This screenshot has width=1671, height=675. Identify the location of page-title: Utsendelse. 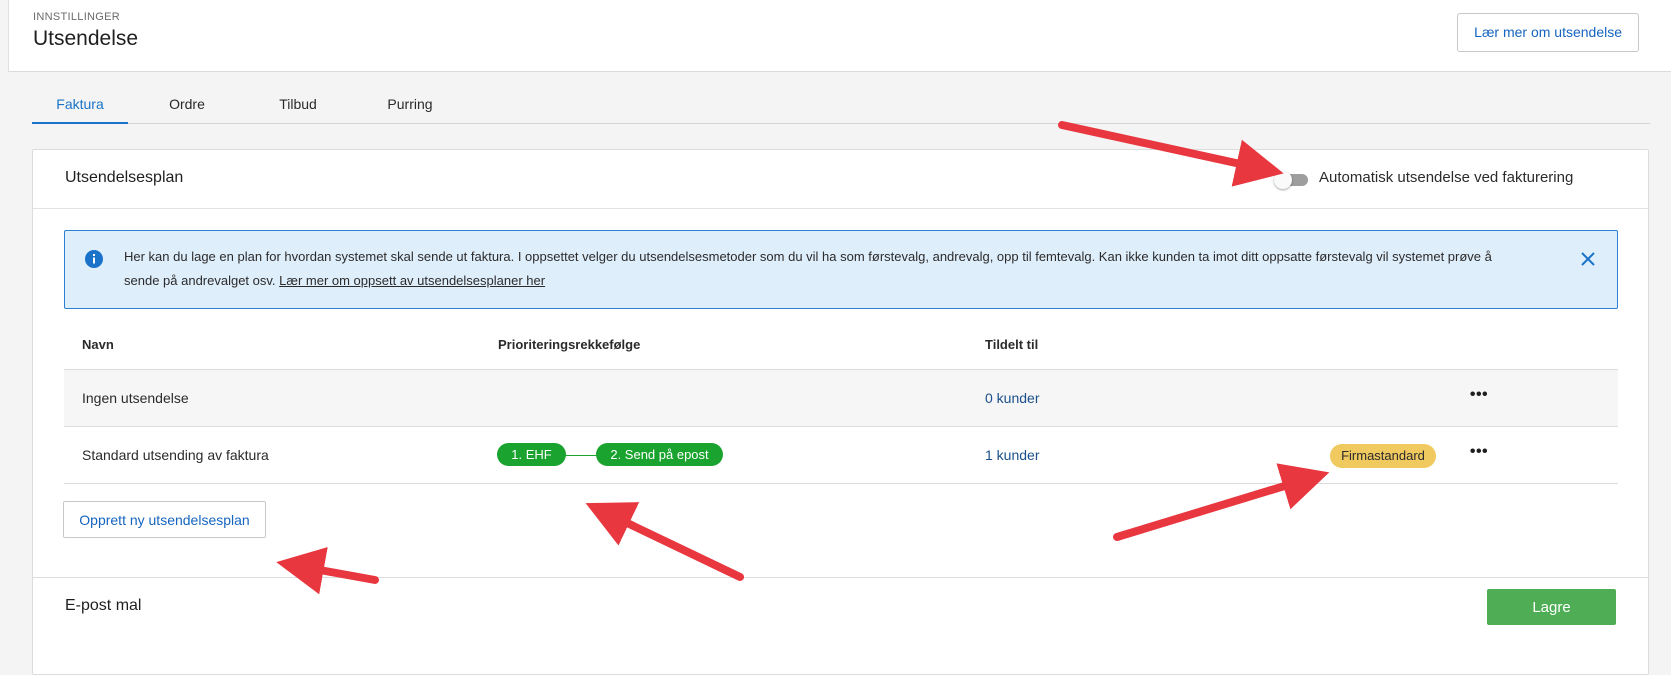
(86, 38).